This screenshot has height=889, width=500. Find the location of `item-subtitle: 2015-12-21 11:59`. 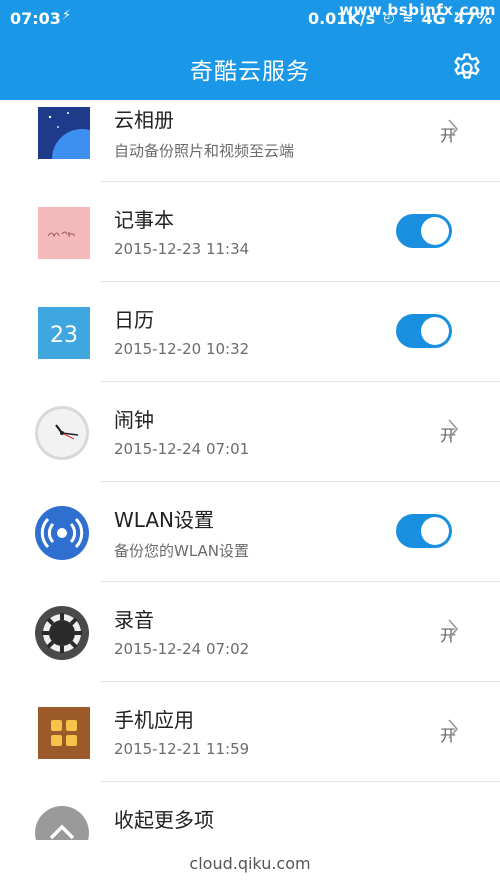

item-subtitle: 2015-12-21 11:59 is located at coordinates (182, 749).